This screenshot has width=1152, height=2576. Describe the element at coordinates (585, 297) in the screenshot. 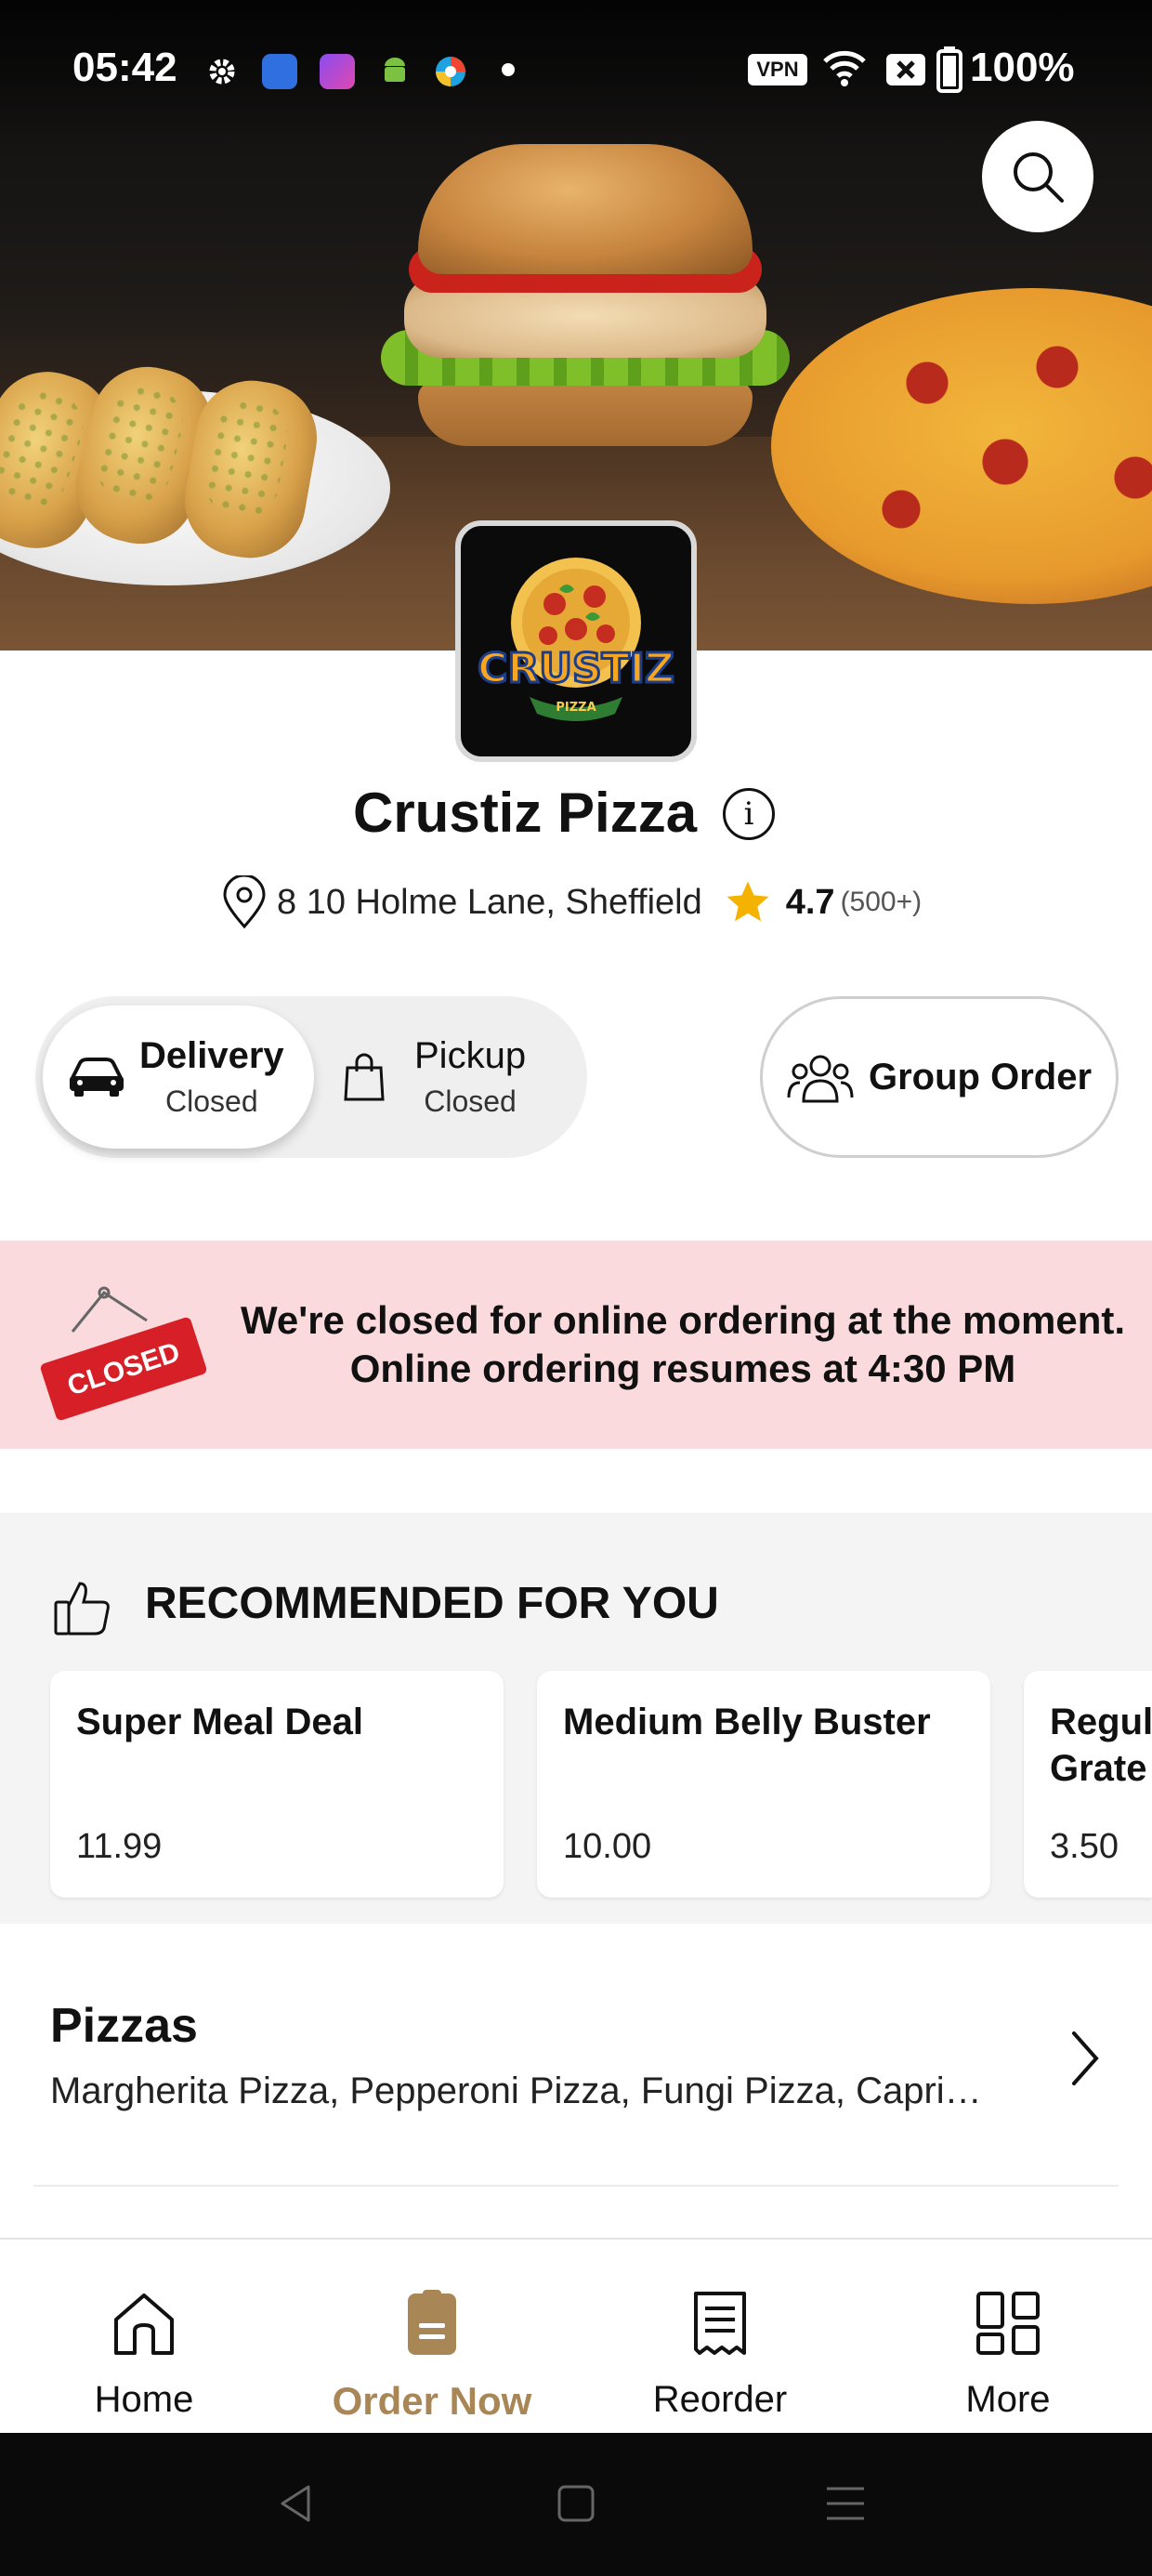

I see `hero-burger` at that location.